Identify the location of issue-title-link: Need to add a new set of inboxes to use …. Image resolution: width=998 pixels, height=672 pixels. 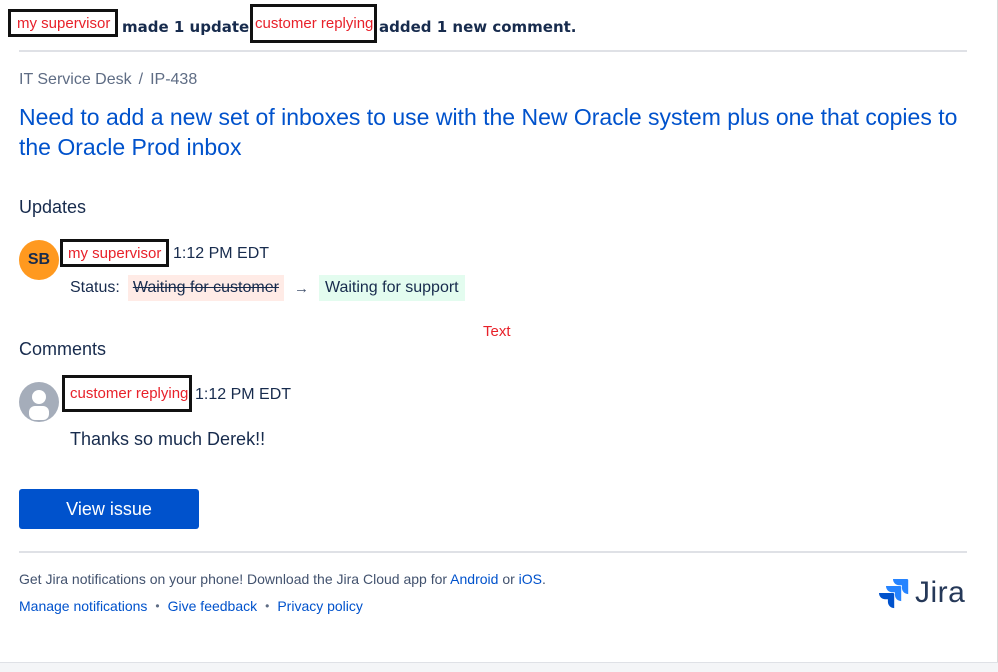
(489, 132).